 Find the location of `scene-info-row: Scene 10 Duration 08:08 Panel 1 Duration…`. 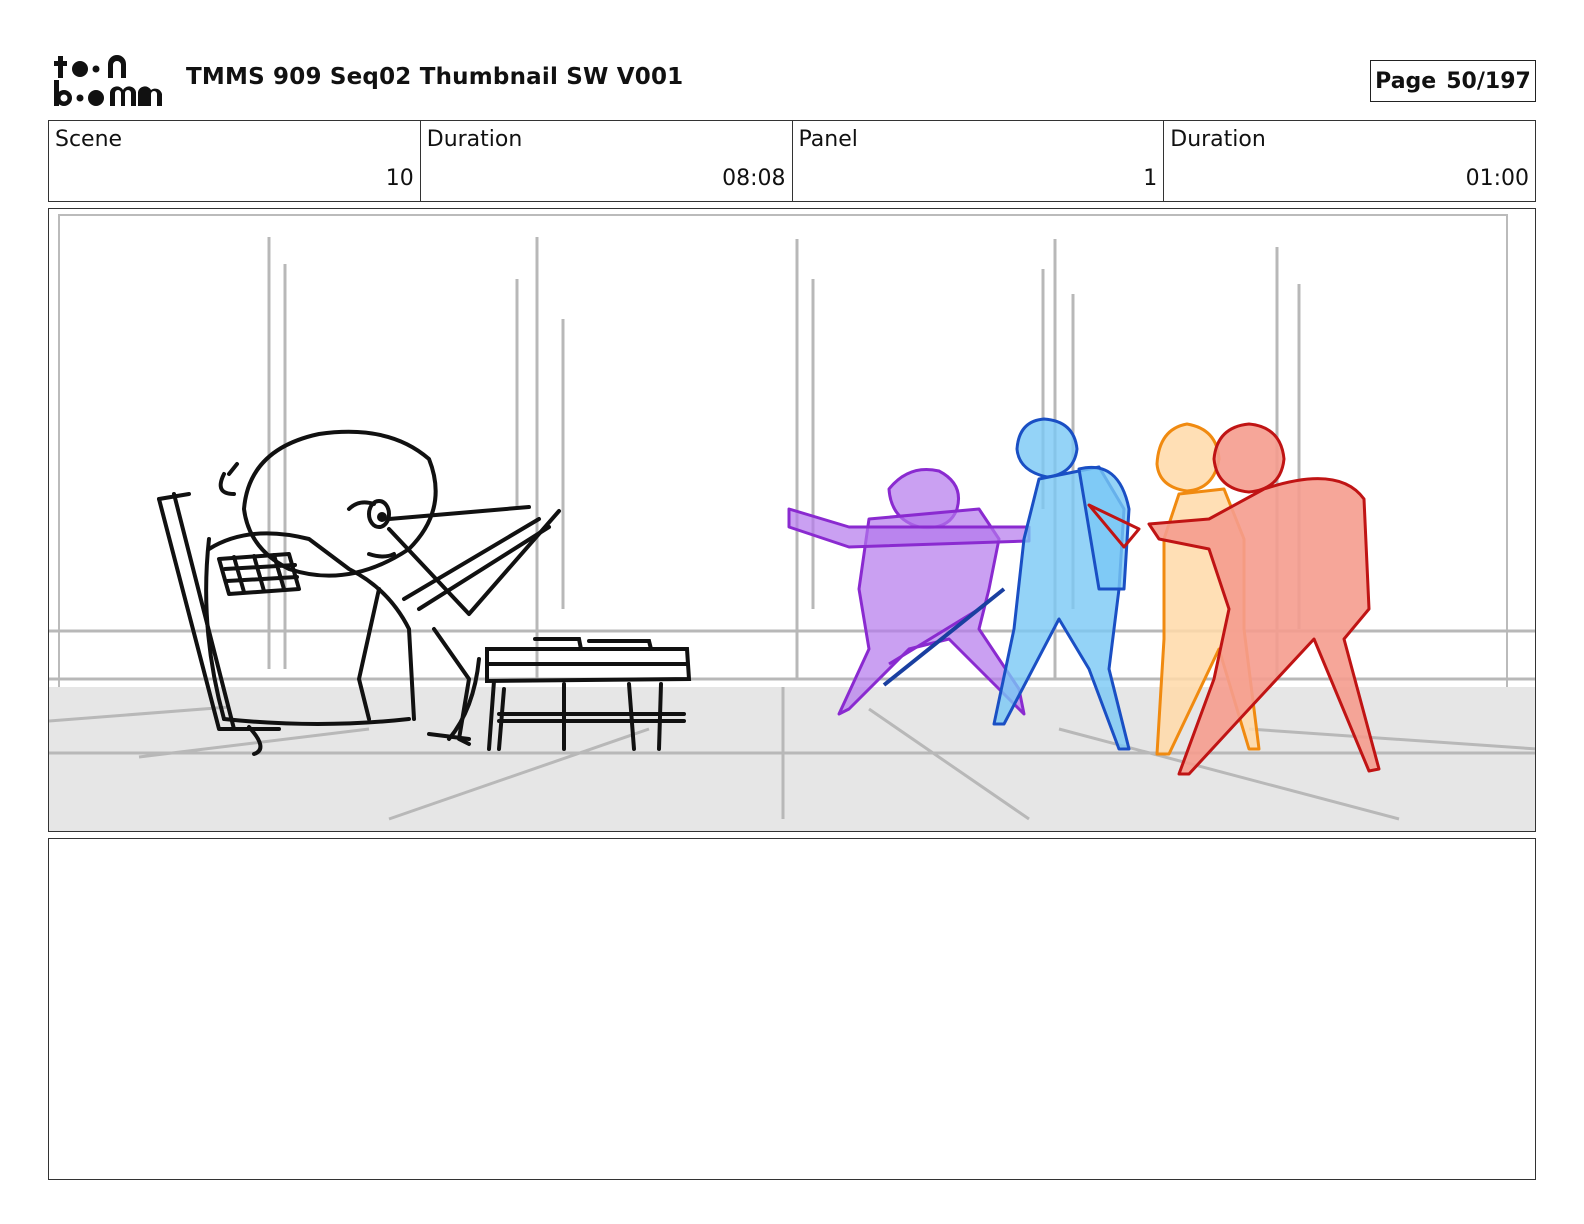

scene-info-row: Scene 10 Duration 08:08 Panel 1 Duration… is located at coordinates (792, 161).